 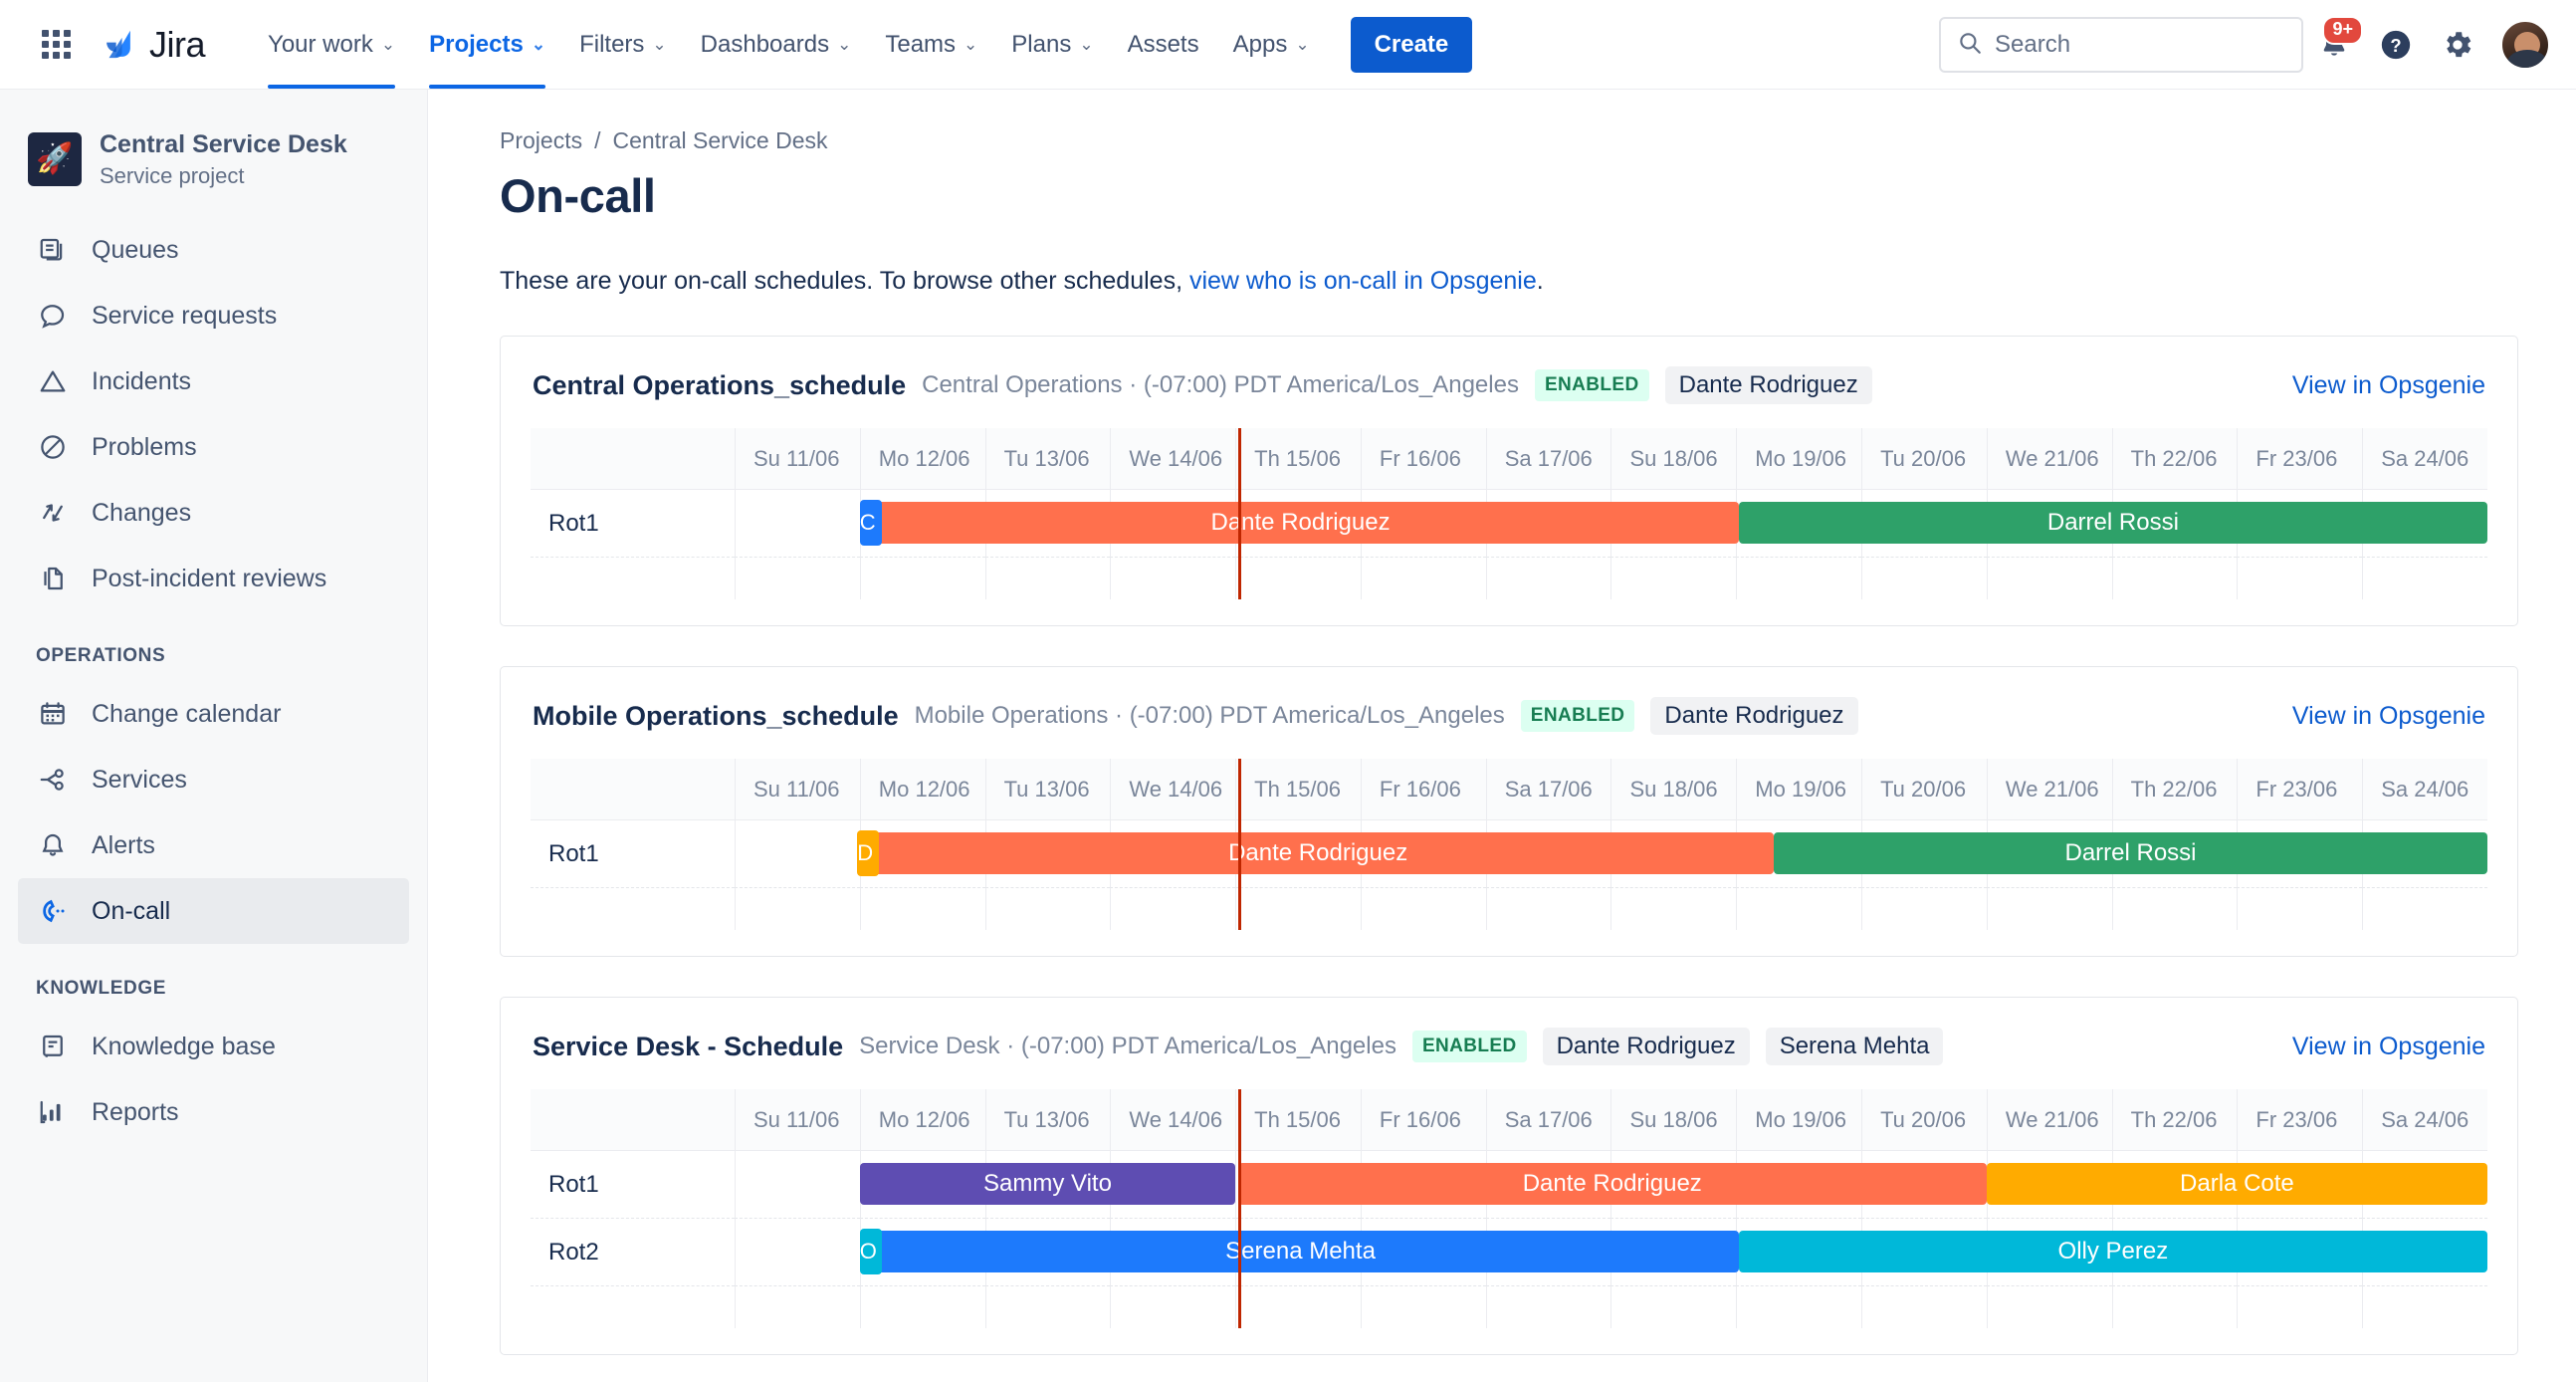 What do you see at coordinates (1041, 44) in the screenshot?
I see `nav-label-plans: Plans` at bounding box center [1041, 44].